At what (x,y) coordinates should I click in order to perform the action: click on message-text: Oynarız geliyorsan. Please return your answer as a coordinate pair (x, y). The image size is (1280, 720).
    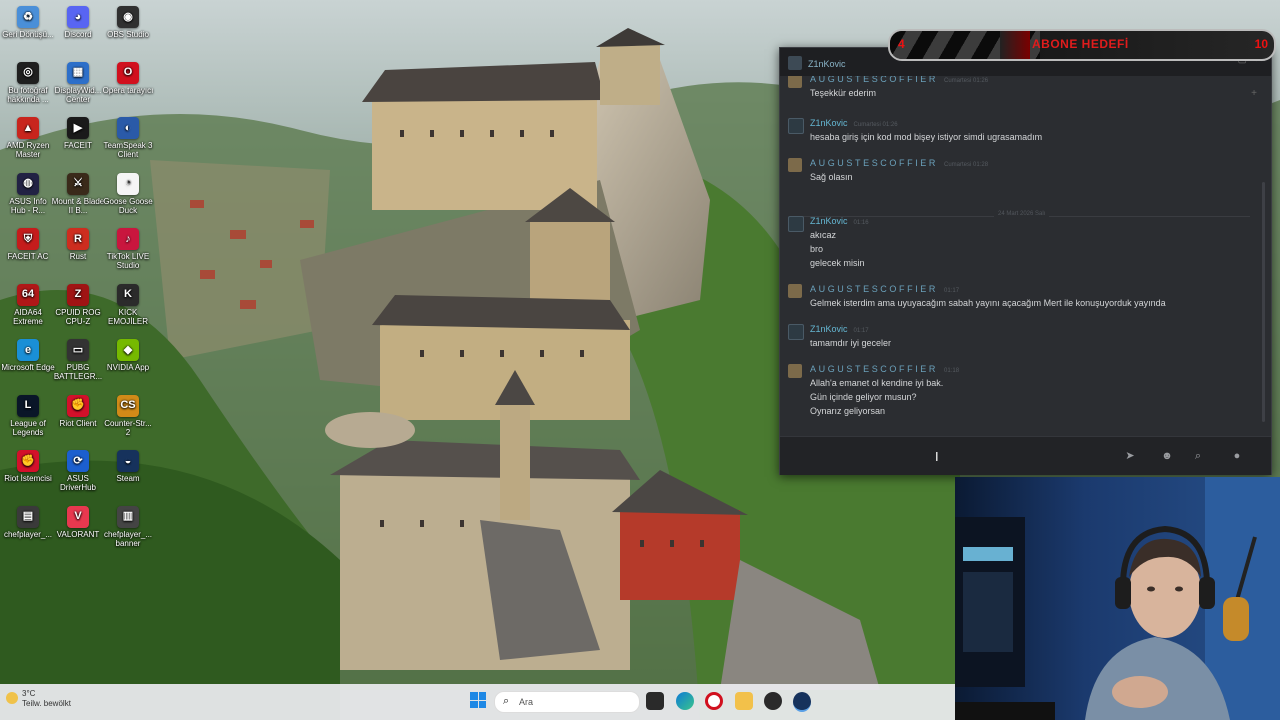
    Looking at the image, I should click on (848, 411).